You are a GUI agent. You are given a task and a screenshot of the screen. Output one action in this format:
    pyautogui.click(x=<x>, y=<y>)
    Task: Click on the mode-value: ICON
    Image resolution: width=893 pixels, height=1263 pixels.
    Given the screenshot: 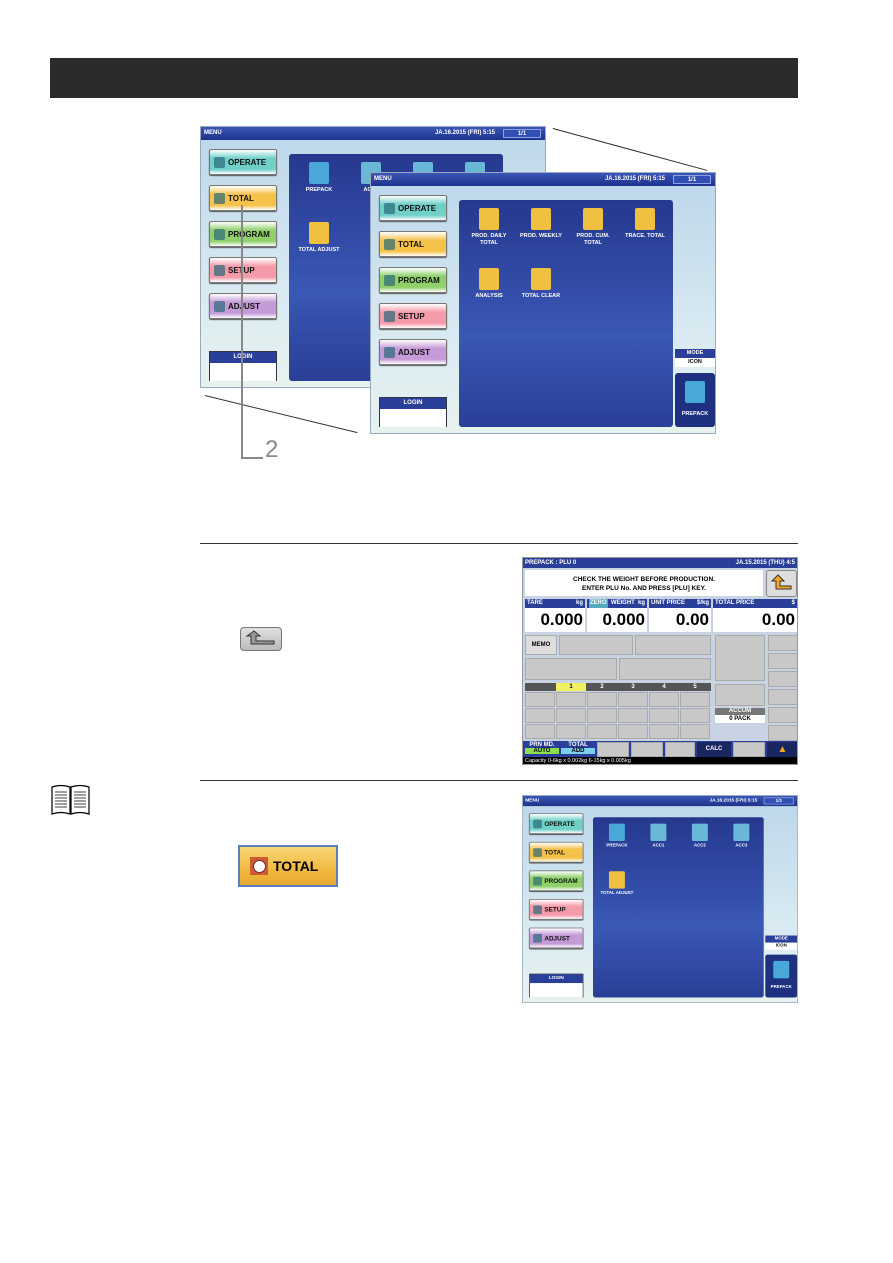 What is the action you would take?
    pyautogui.click(x=781, y=946)
    